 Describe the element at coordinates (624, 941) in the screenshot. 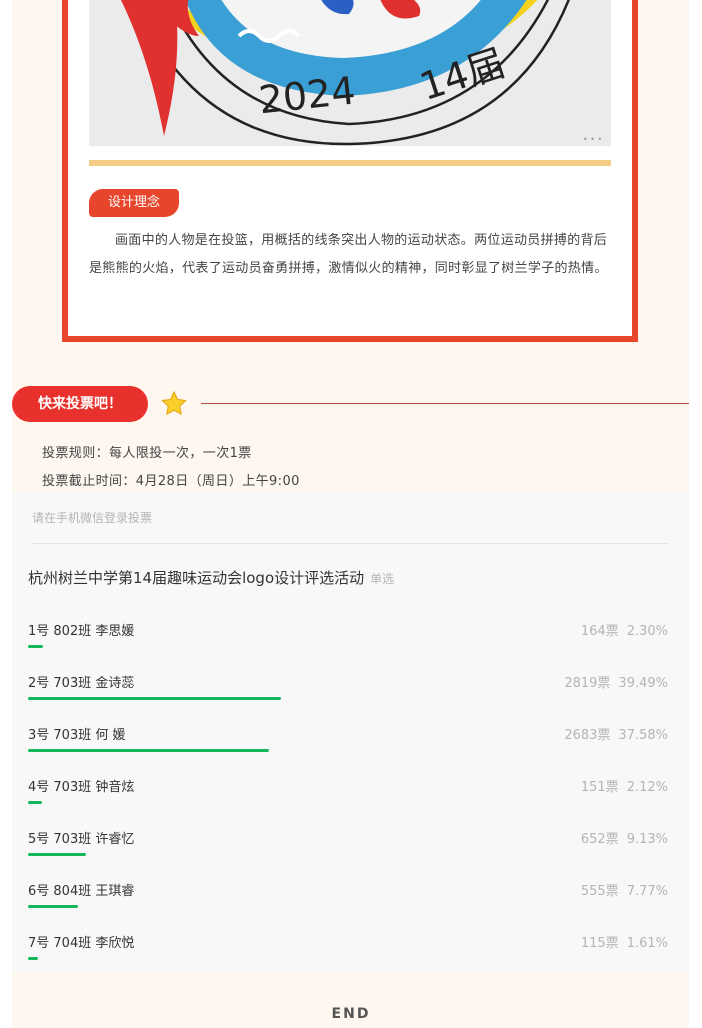

I see `option-stats: 115票 1.61%` at that location.